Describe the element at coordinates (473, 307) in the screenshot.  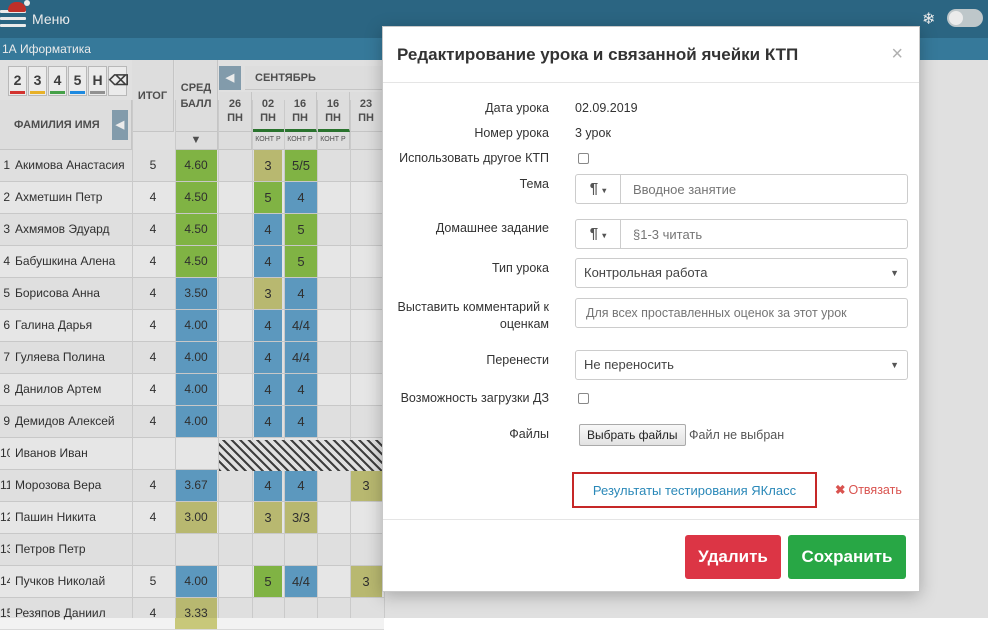
I see `comment-label-line1: Выставить комментарий к` at that location.